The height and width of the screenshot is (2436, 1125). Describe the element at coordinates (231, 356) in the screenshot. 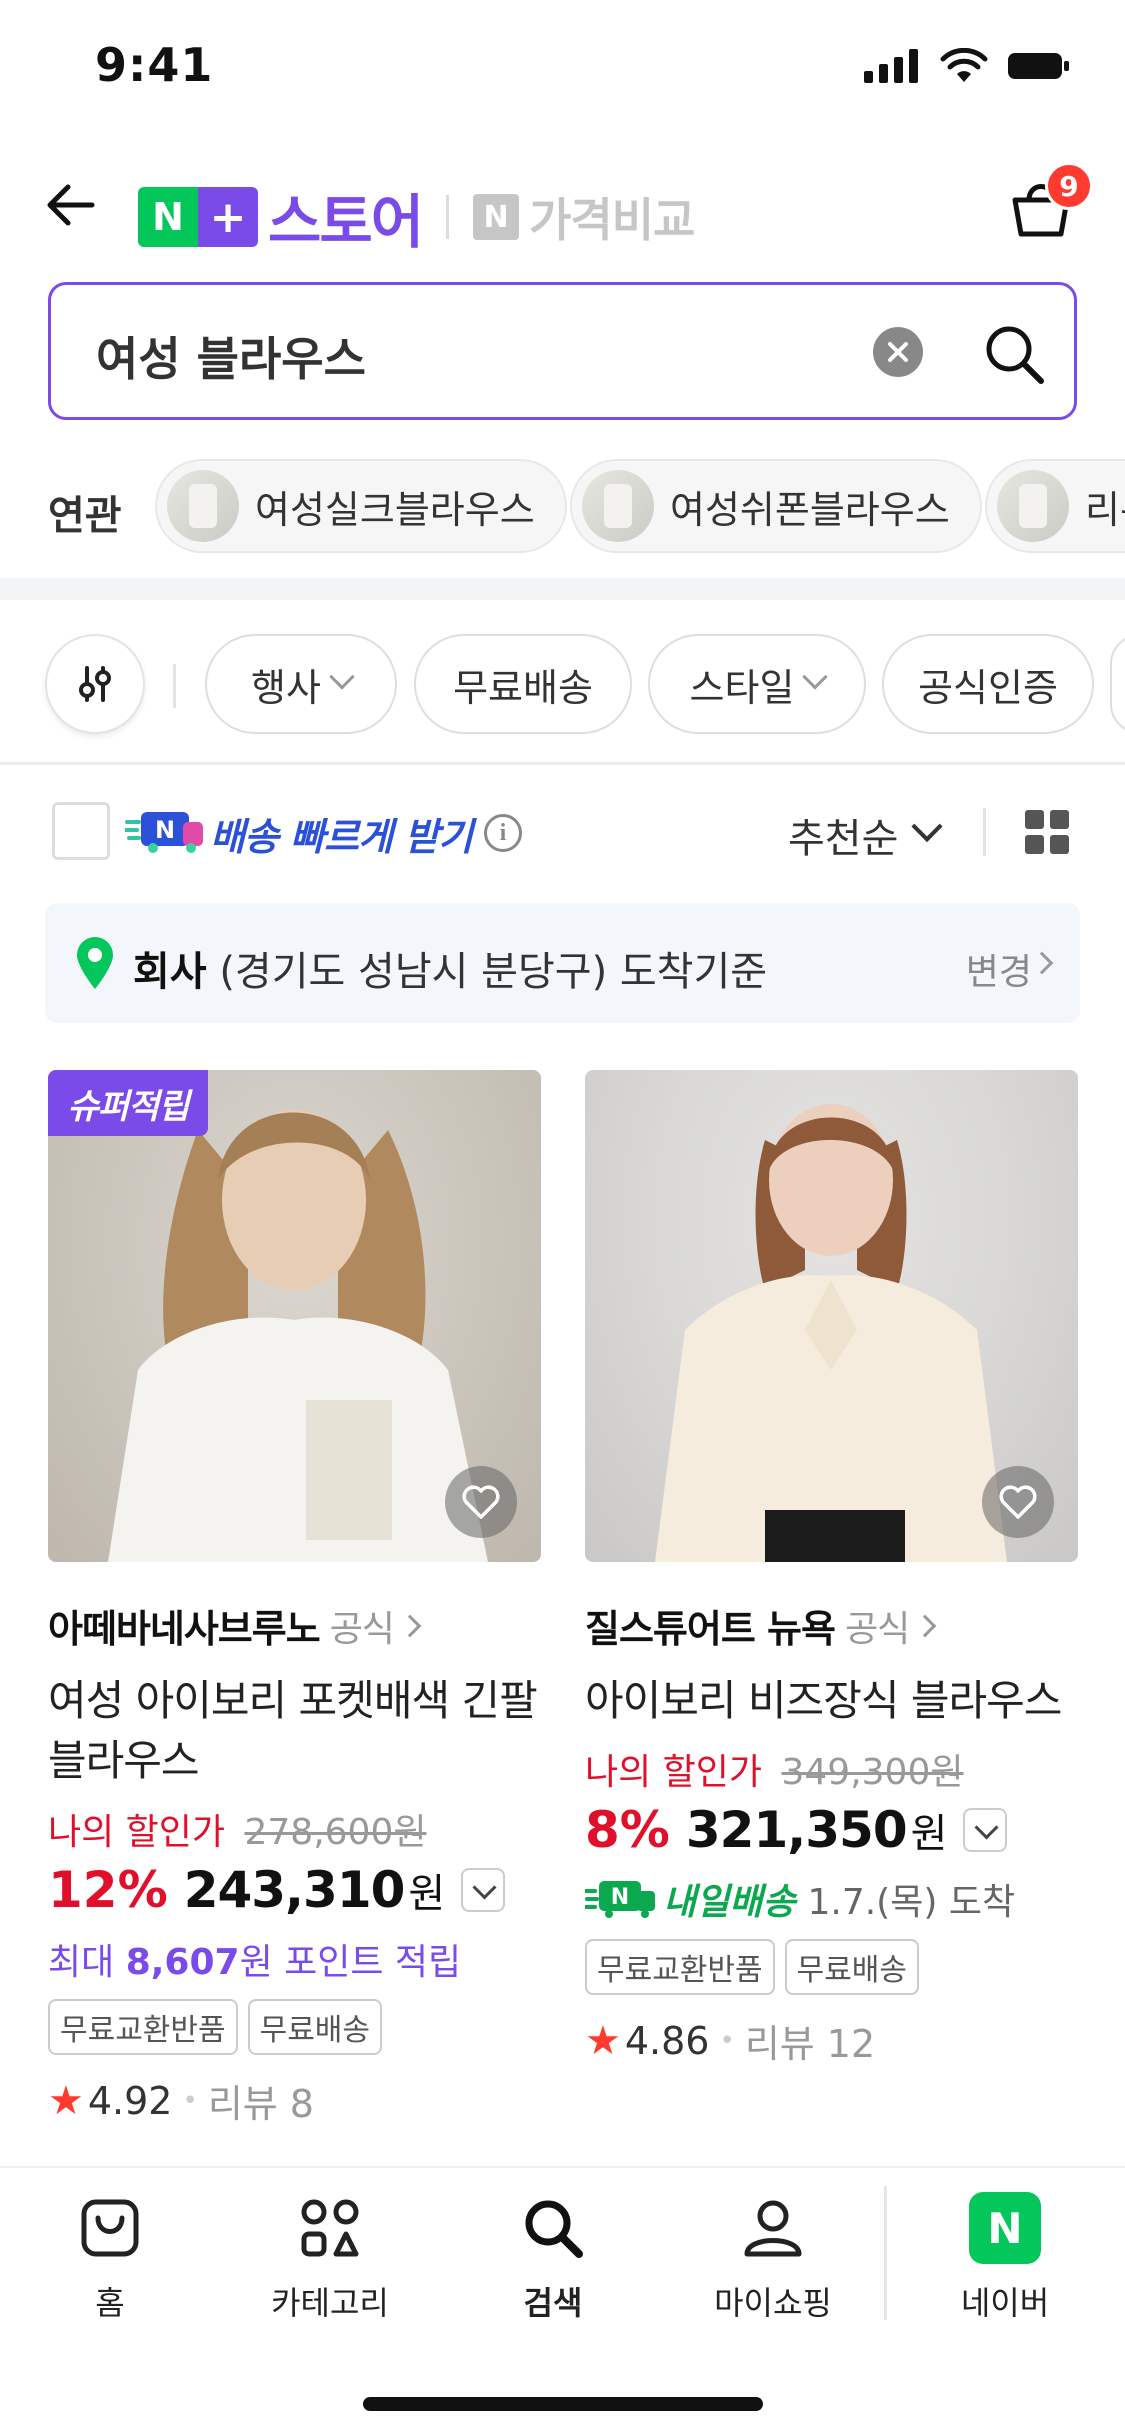

I see `search-query: 여성 블라우스` at that location.